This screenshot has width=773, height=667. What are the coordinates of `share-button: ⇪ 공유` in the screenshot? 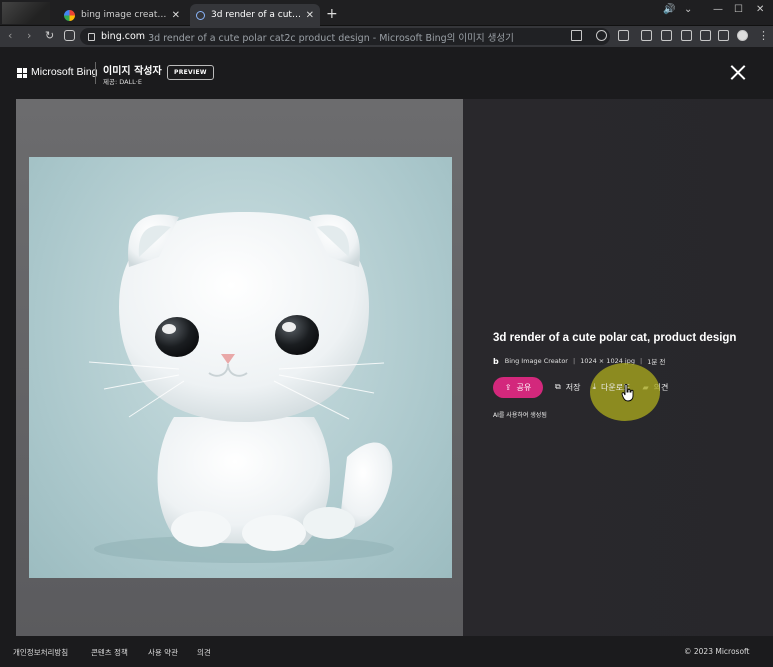 It's located at (518, 387).